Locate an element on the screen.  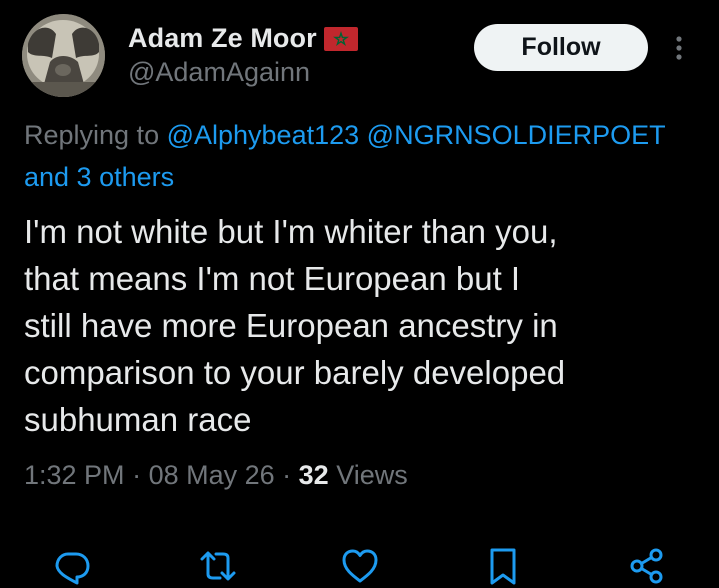
avatar is located at coordinates (63, 55).